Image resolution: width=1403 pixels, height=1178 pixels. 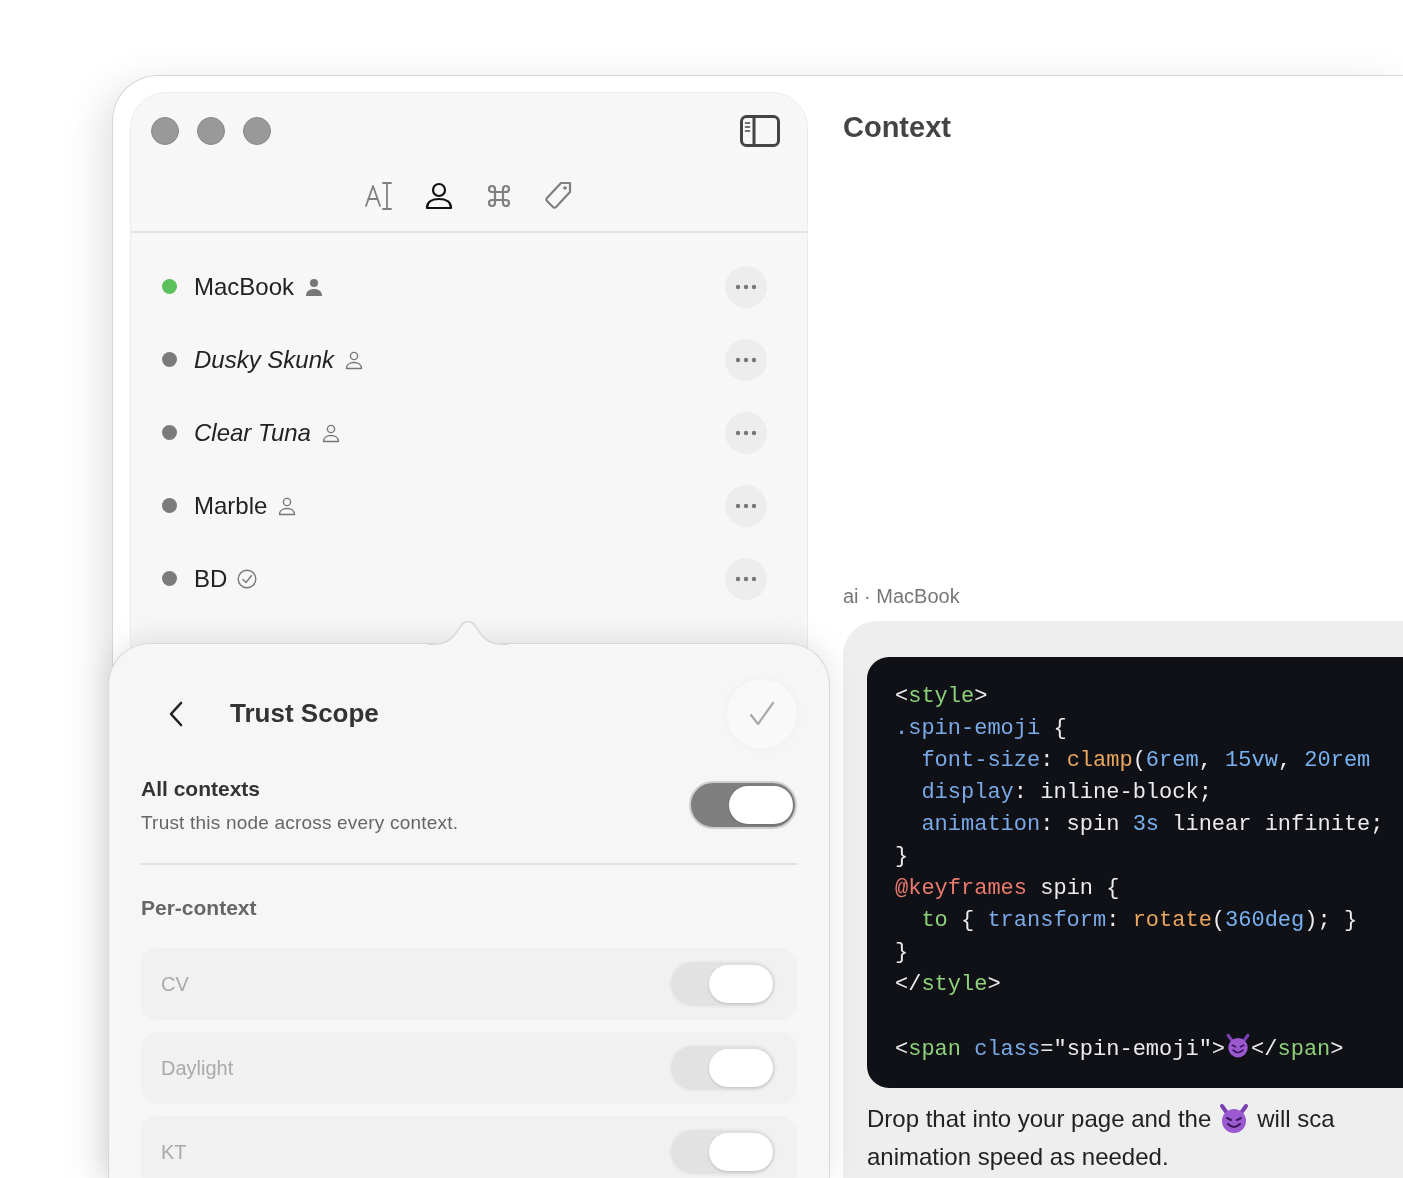 What do you see at coordinates (314, 286) in the screenshot?
I see `person-icon` at bounding box center [314, 286].